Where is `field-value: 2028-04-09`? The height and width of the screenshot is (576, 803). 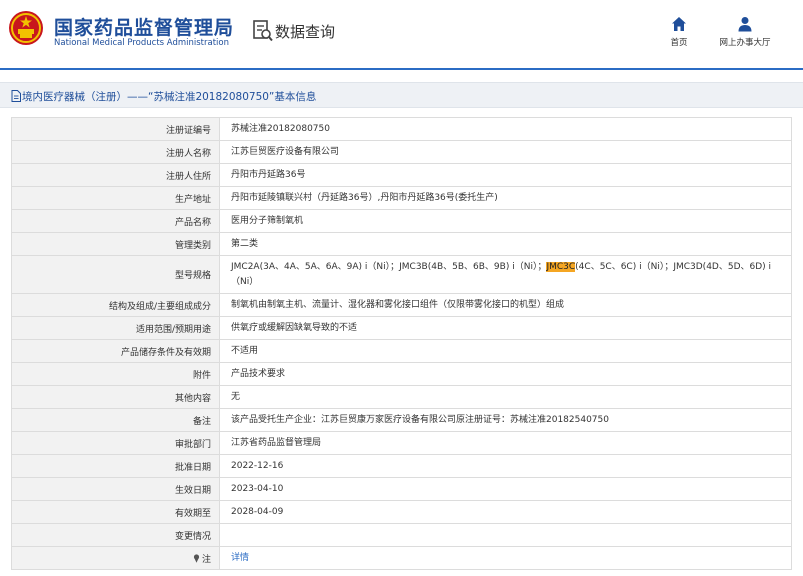 field-value: 2028-04-09 is located at coordinates (505, 512).